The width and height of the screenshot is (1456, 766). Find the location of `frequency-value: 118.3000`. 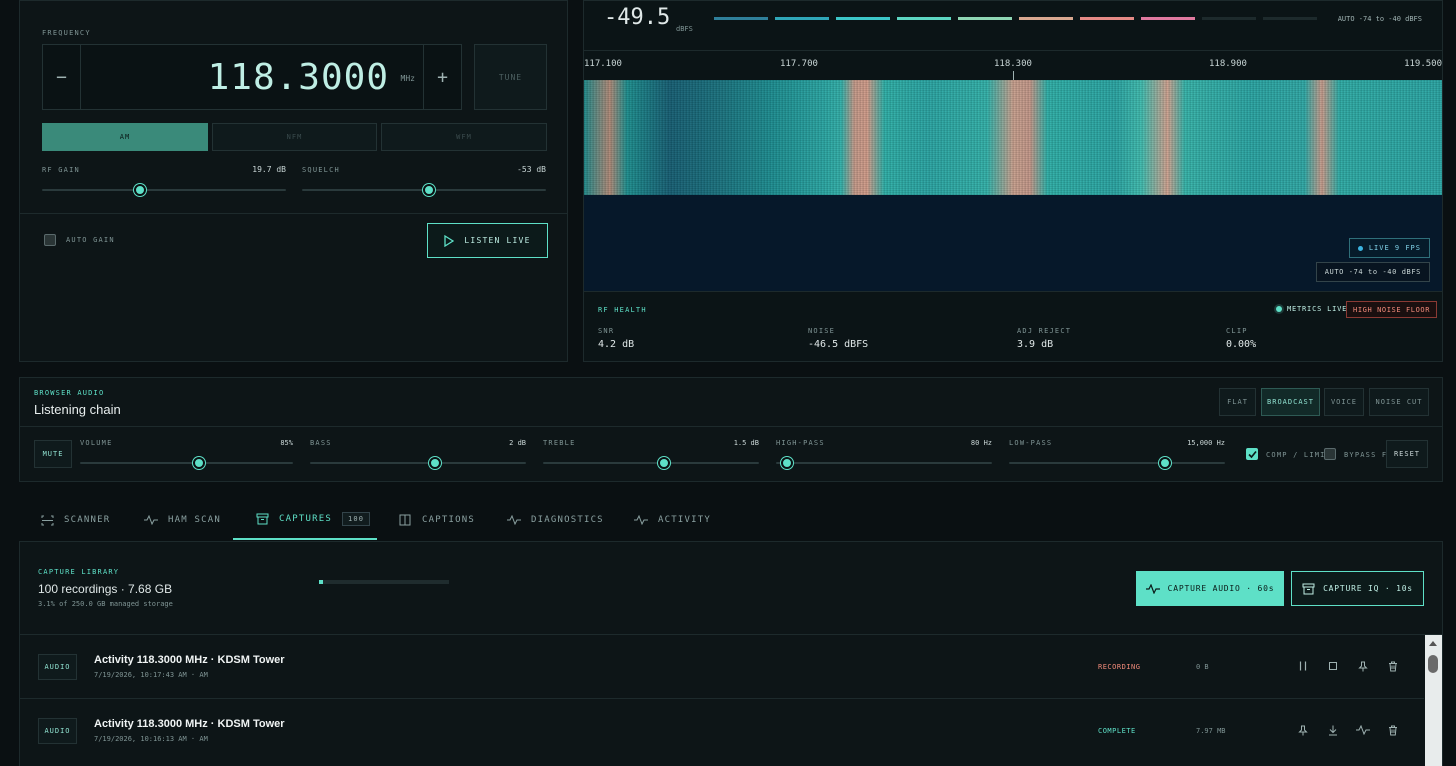

frequency-value: 118.3000 is located at coordinates (298, 77).